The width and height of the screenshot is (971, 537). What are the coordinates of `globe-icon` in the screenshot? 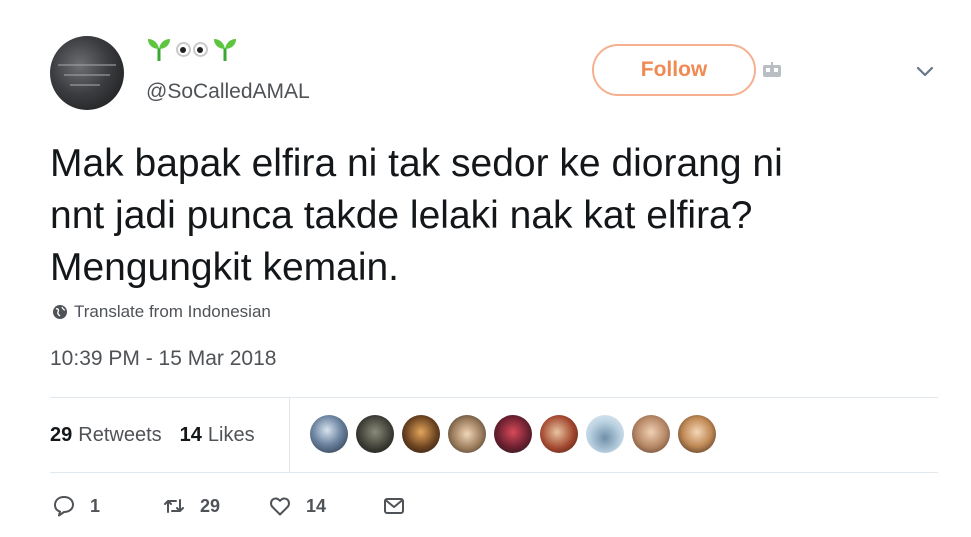 It's located at (60, 312).